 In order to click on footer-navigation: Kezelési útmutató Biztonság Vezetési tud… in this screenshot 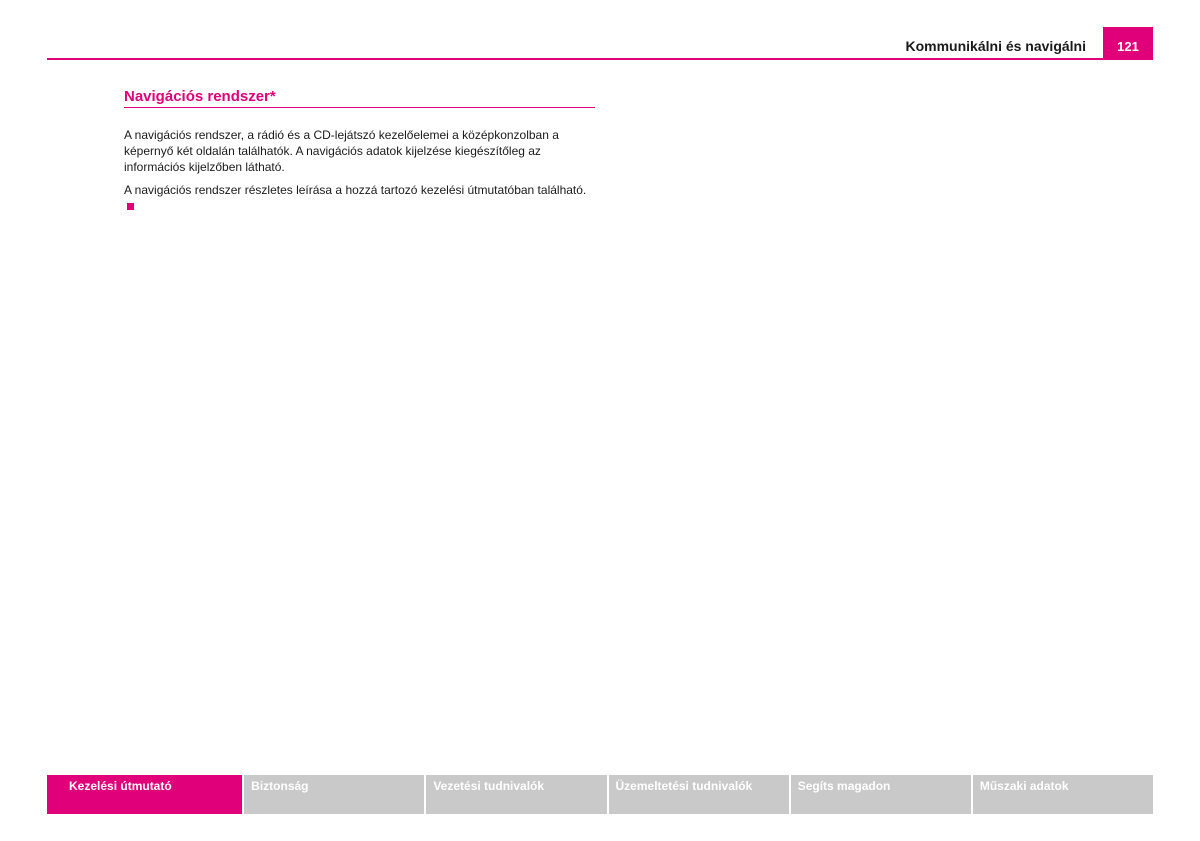, I will do `click(600, 794)`.